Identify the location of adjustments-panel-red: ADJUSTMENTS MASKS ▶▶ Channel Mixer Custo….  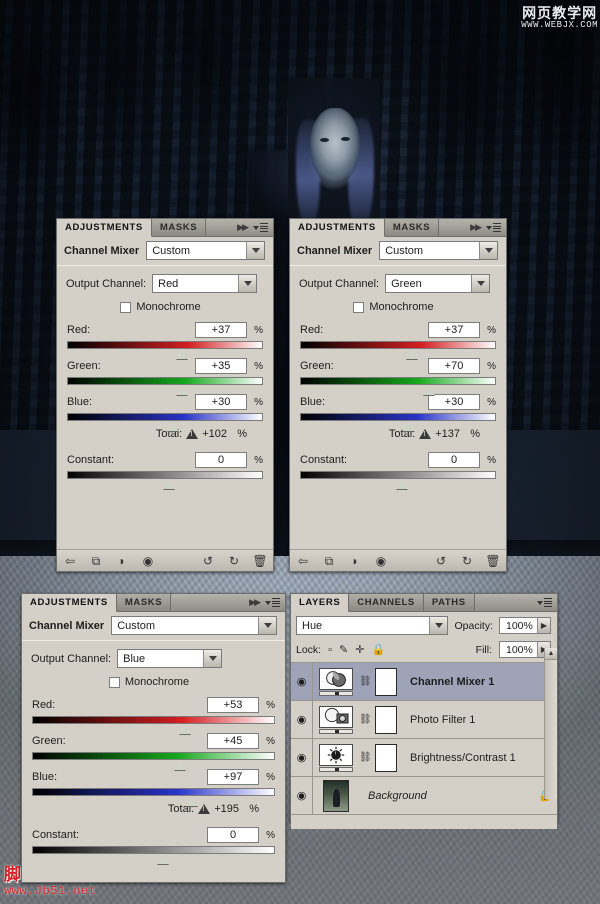
(165, 395).